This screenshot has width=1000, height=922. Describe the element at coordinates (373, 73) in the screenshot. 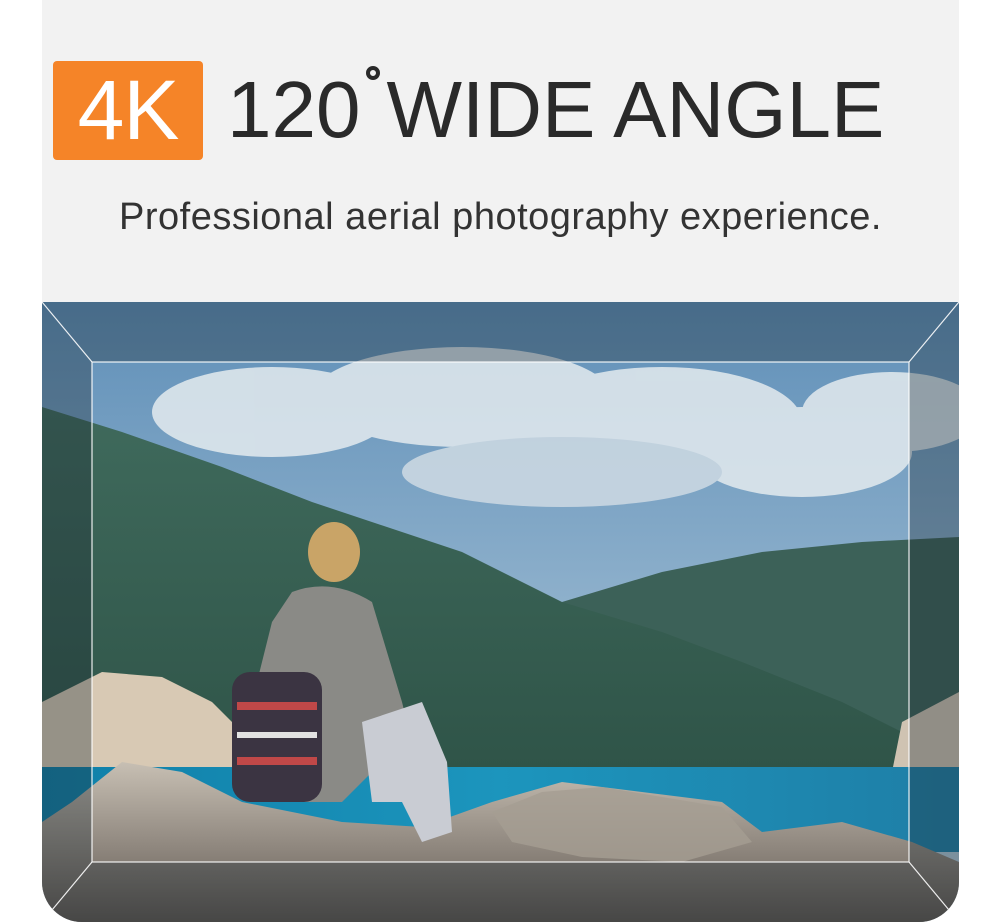

I see `degree-icon` at that location.